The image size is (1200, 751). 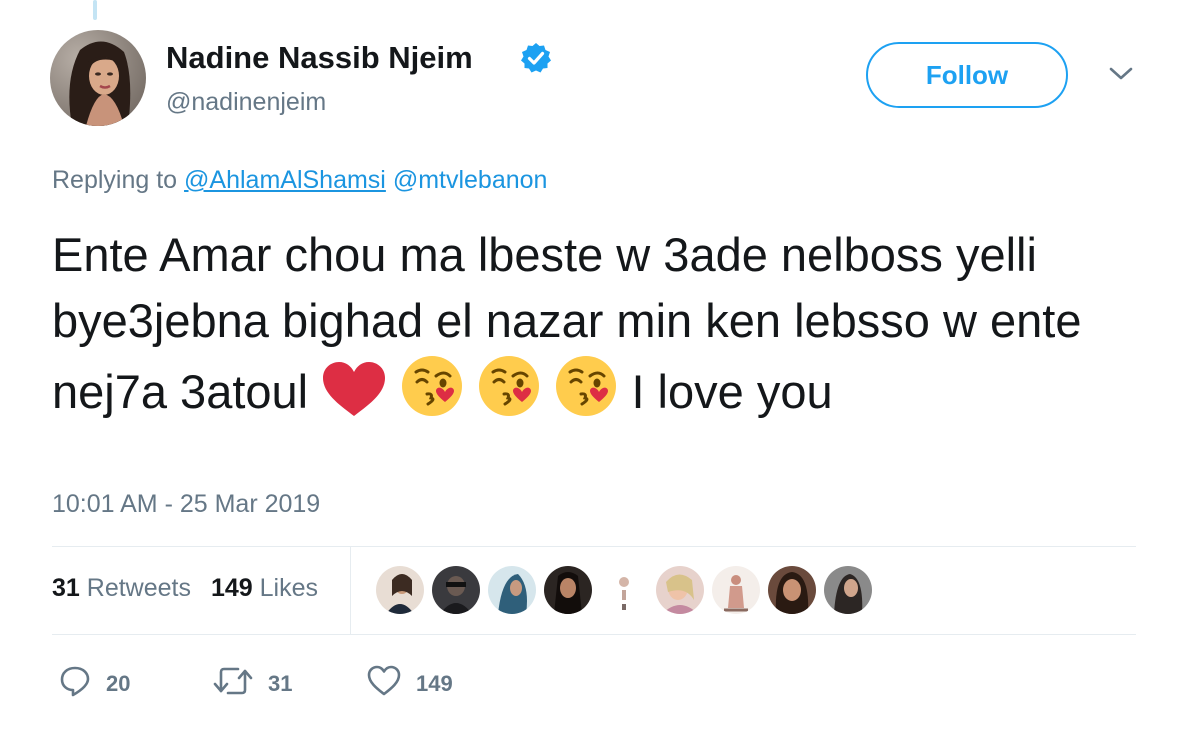 What do you see at coordinates (536, 58) in the screenshot?
I see `verified-badge-icon` at bounding box center [536, 58].